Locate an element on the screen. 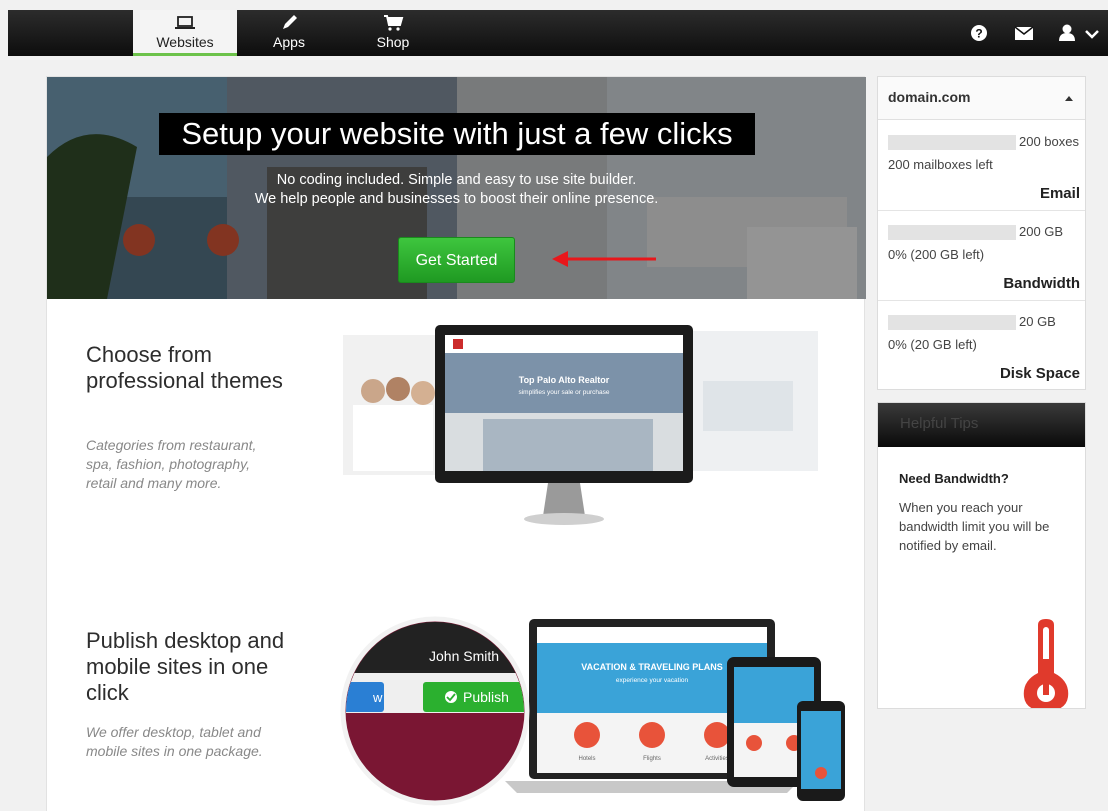 This screenshot has width=1108, height=811. stat-remaining: 0% (20 GB left) is located at coordinates (932, 344).